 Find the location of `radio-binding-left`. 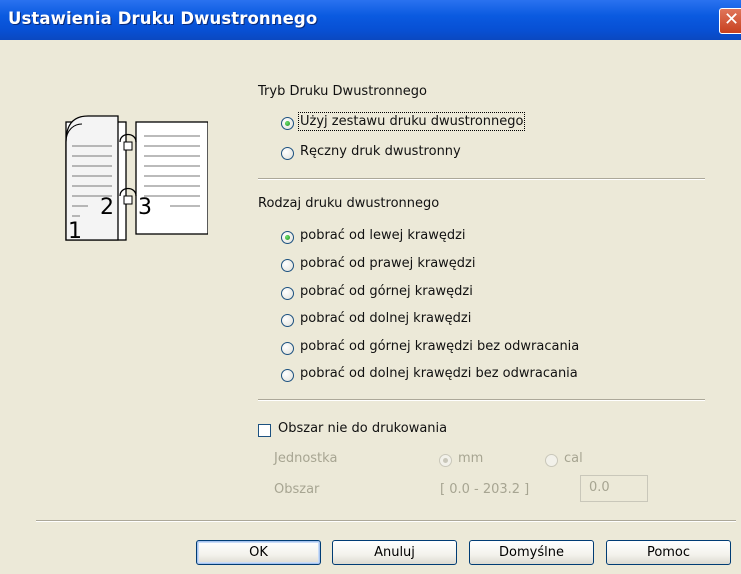

radio-binding-left is located at coordinates (287, 237).